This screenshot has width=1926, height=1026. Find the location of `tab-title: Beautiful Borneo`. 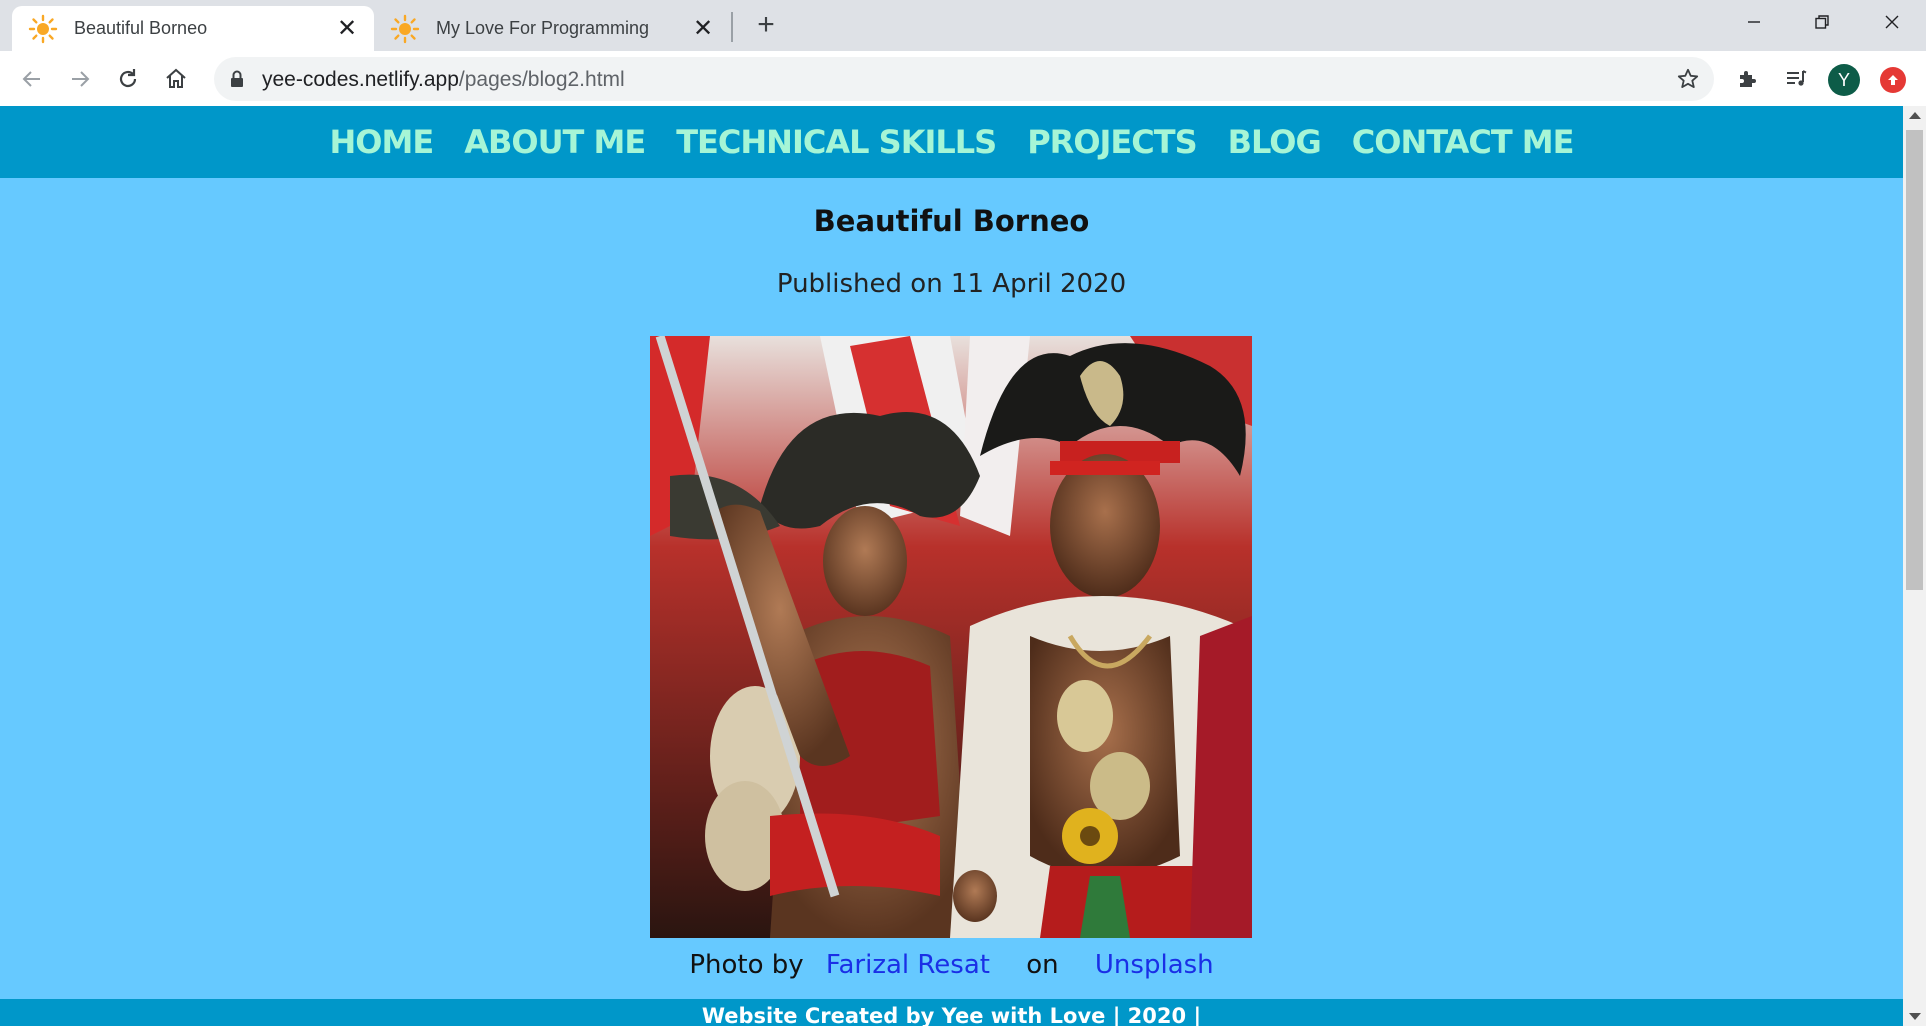

tab-title: Beautiful Borneo is located at coordinates (141, 28).